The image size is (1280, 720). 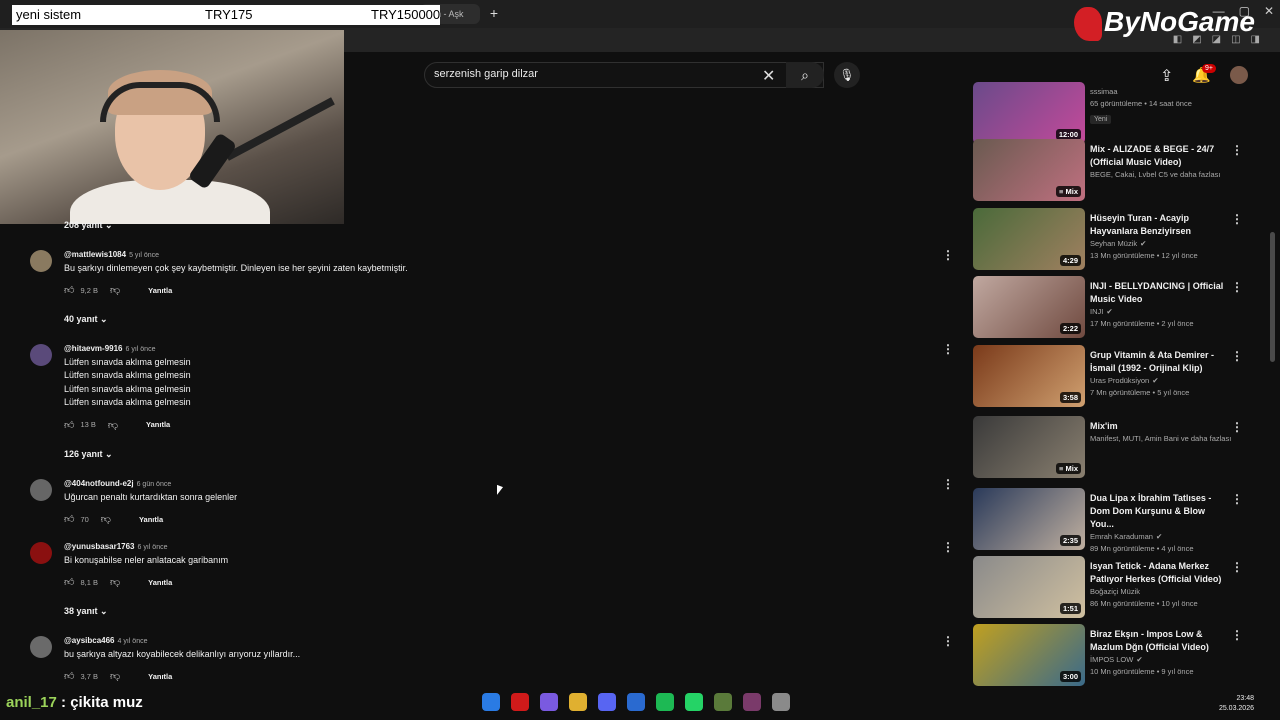 What do you see at coordinates (494, 13) in the screenshot?
I see `plus-icon: +` at bounding box center [494, 13].